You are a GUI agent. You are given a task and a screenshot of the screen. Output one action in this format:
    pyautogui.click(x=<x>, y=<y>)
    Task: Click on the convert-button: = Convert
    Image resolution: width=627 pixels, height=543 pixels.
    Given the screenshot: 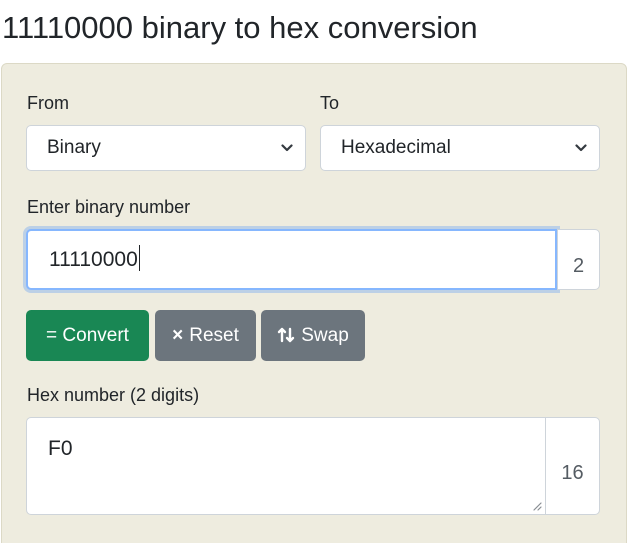 What is the action you would take?
    pyautogui.click(x=87, y=335)
    